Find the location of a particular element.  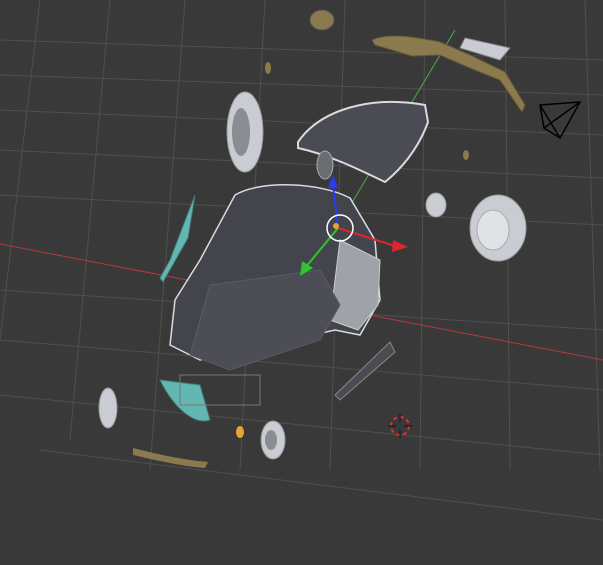

front-bumper is located at coordinates (170, 458).